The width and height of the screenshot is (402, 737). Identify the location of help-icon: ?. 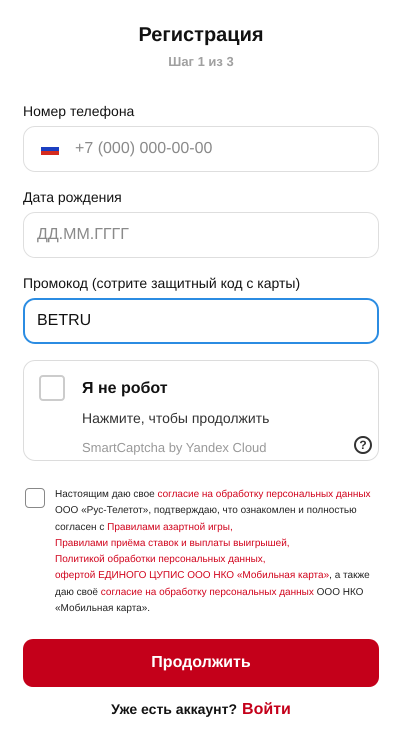
(363, 445).